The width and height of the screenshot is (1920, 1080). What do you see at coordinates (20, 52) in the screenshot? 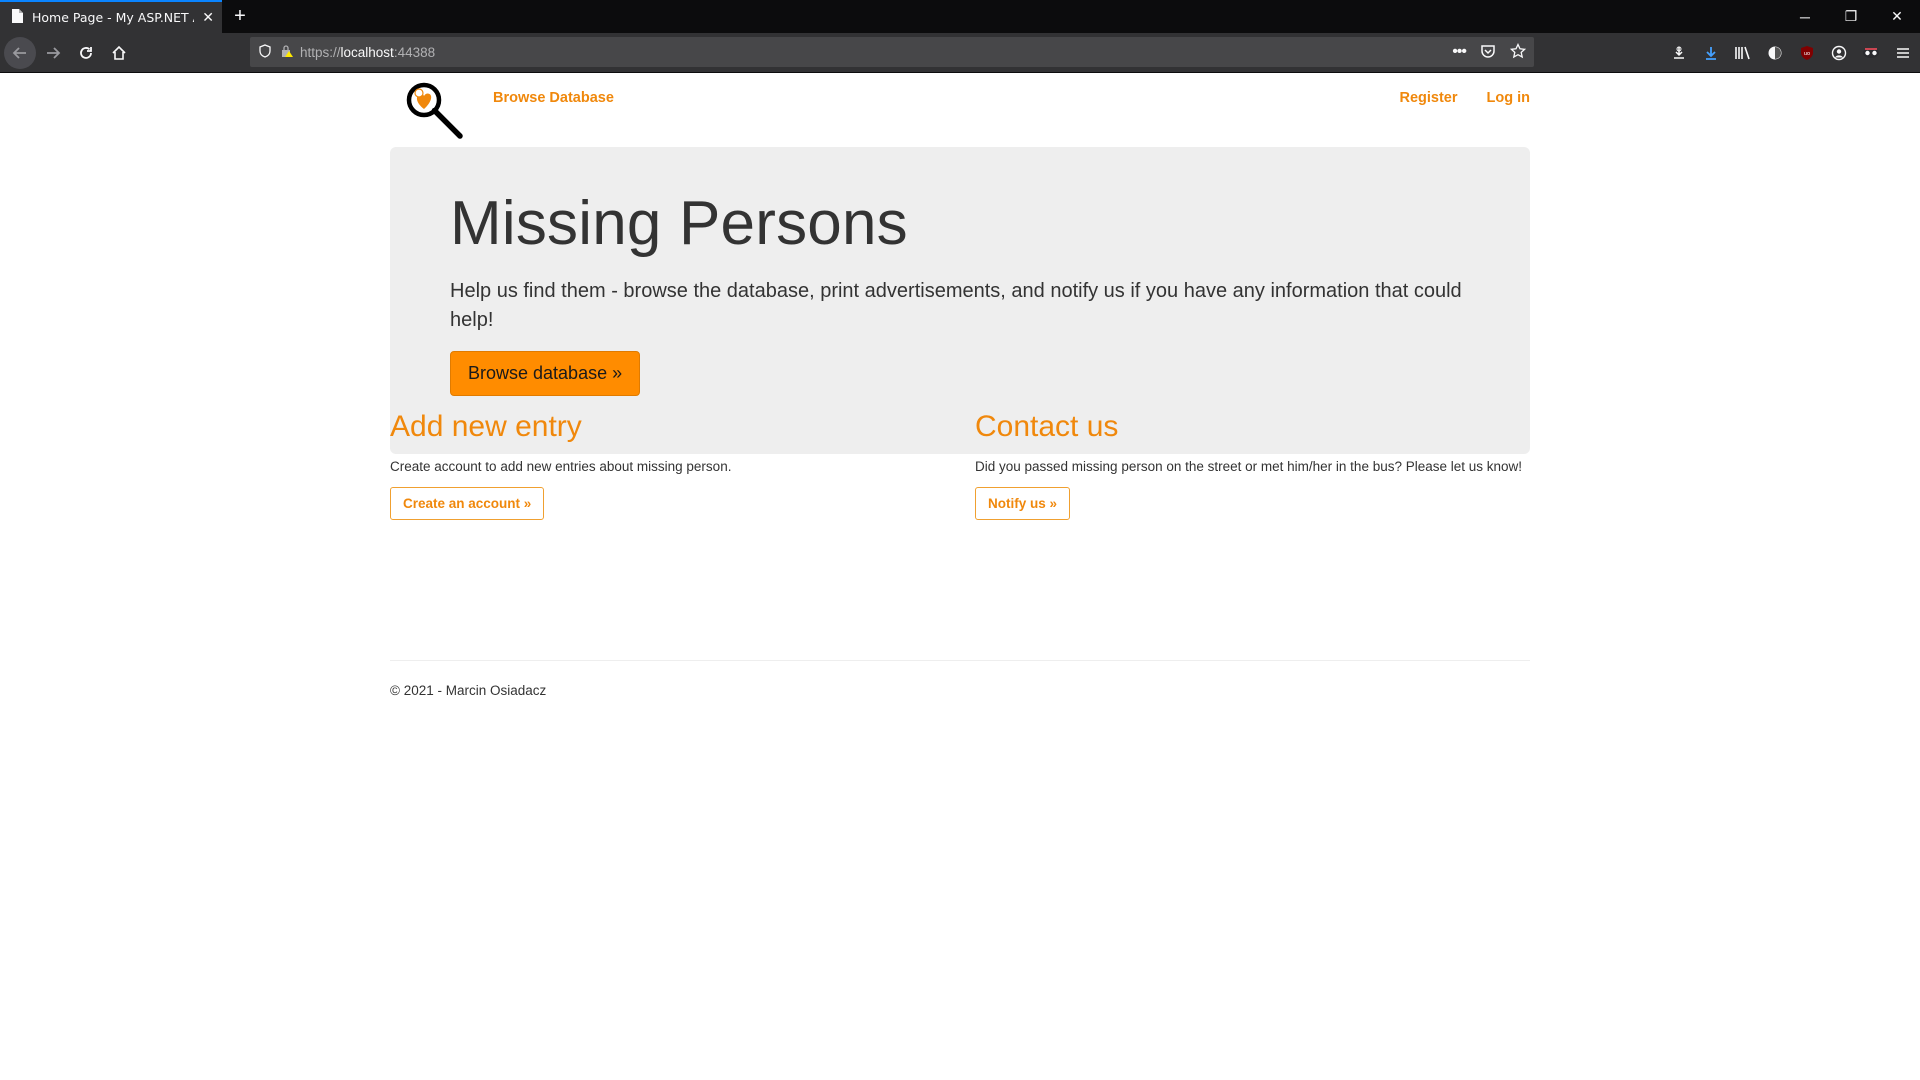
I see `back-button` at bounding box center [20, 52].